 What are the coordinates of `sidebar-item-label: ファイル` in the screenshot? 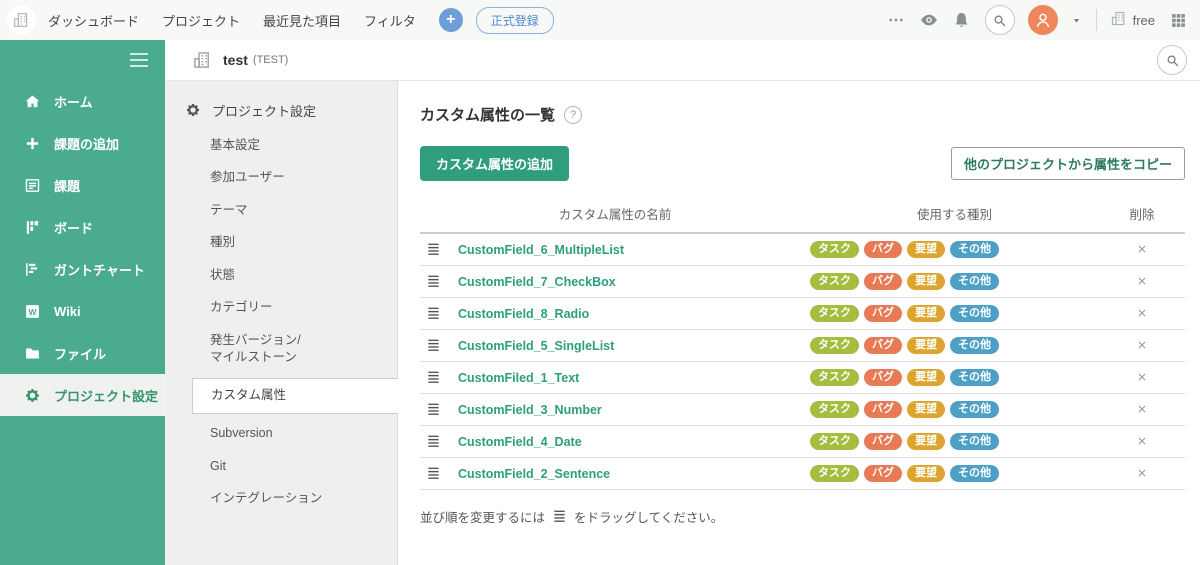 It's located at (80, 354).